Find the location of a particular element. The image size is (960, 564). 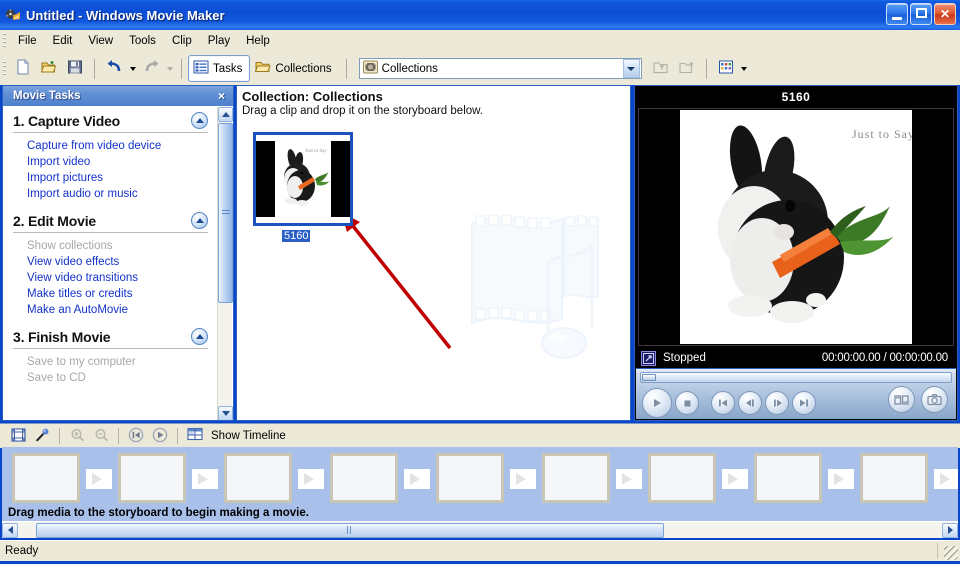

save-project-button is located at coordinates (75, 69).